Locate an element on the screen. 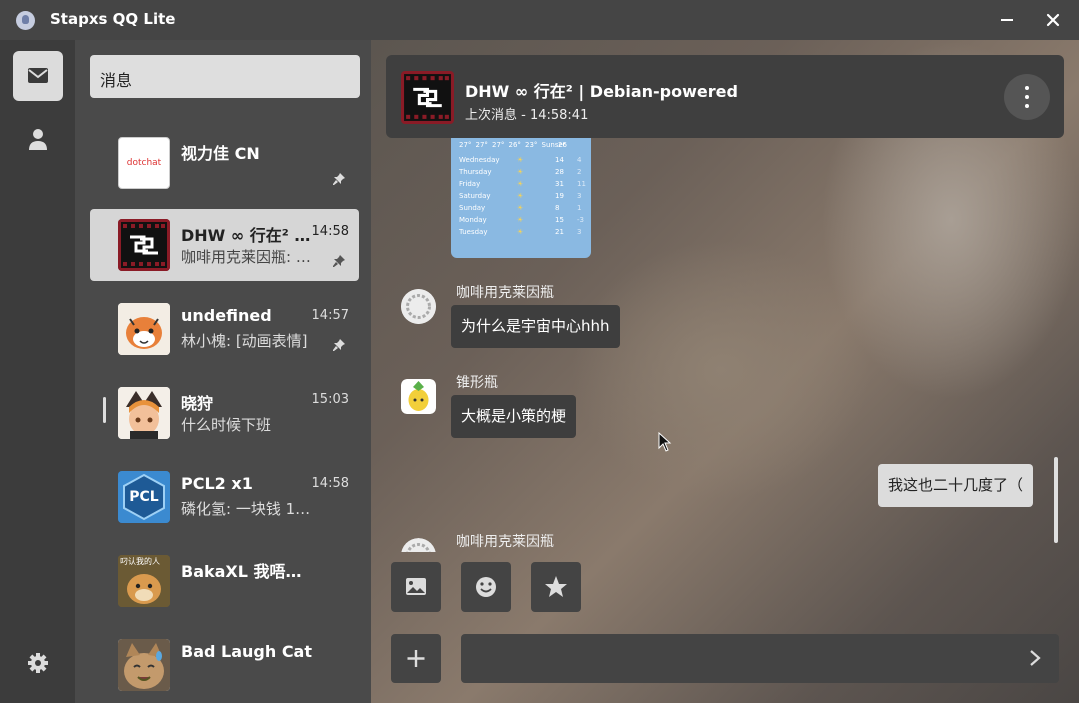 This screenshot has height=703, width=1079. emoji-icon is located at coordinates (486, 587).